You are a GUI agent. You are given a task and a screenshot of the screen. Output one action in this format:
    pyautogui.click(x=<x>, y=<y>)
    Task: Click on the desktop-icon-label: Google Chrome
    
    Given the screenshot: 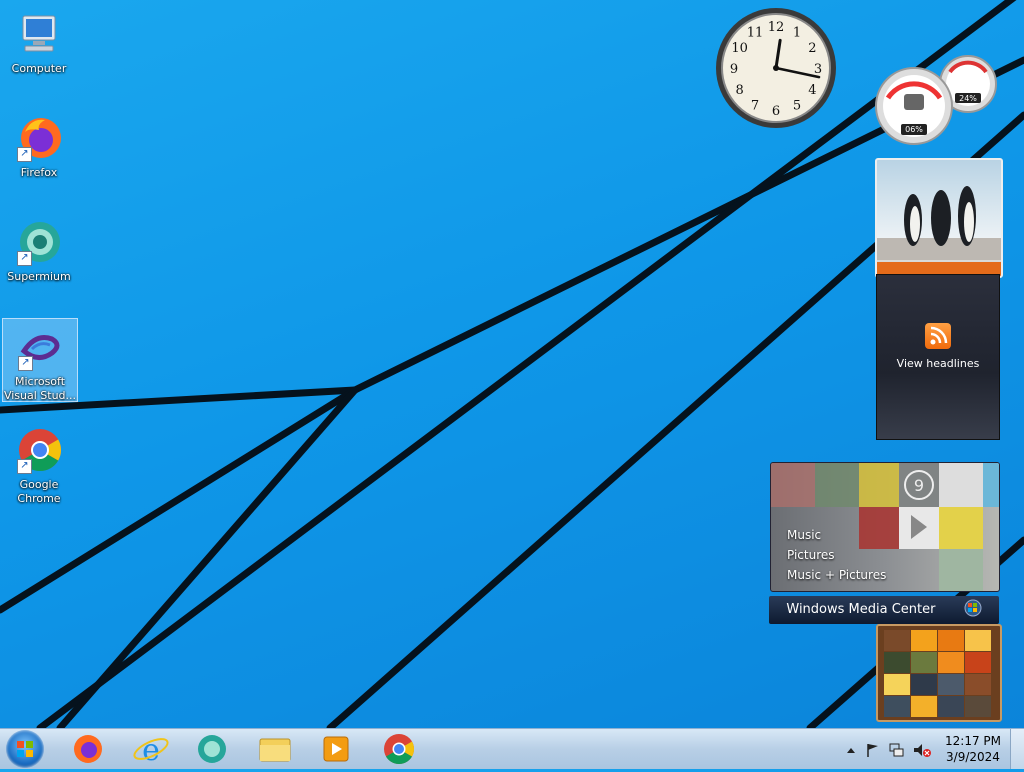 What is the action you would take?
    pyautogui.click(x=39, y=491)
    